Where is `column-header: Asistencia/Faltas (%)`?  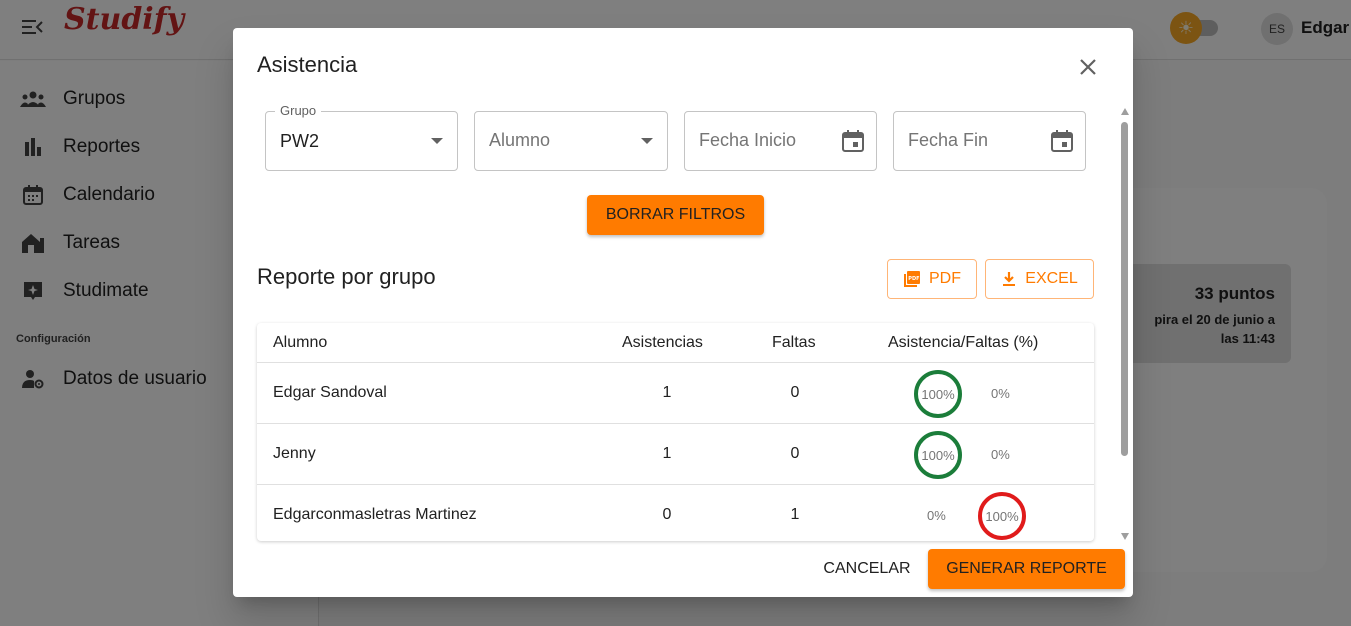
column-header: Asistencia/Faltas (%) is located at coordinates (963, 342).